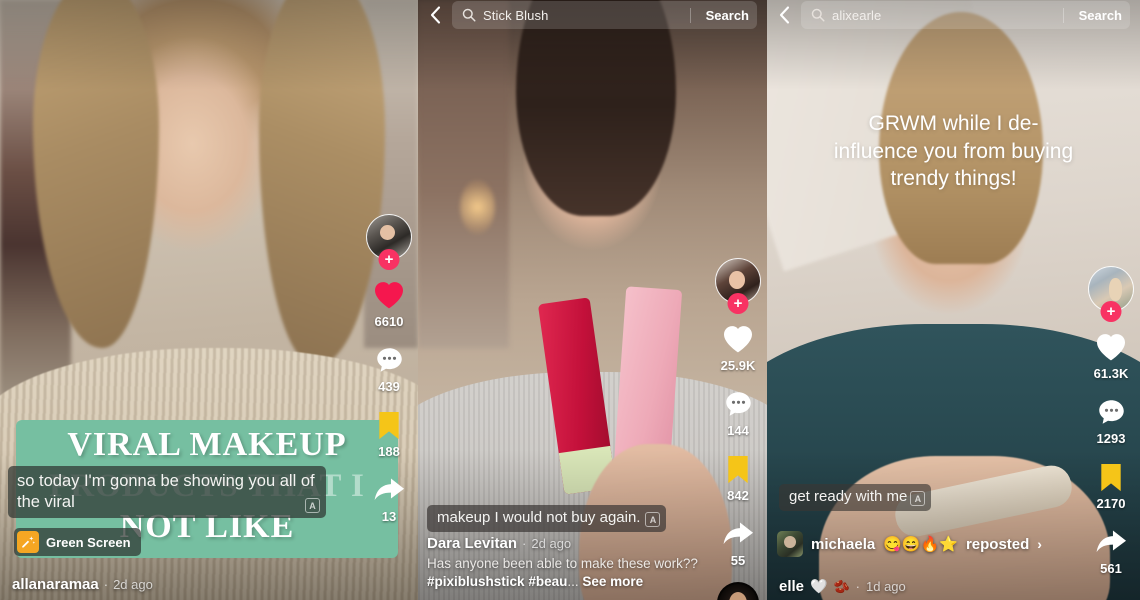  I want to click on post-timestamp: 1d ago, so click(886, 586).